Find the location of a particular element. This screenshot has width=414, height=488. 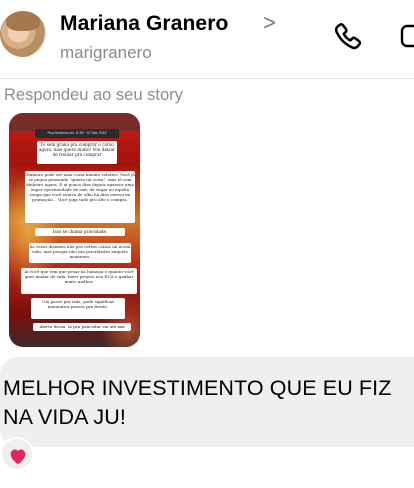

heart-icon is located at coordinates (18, 457).